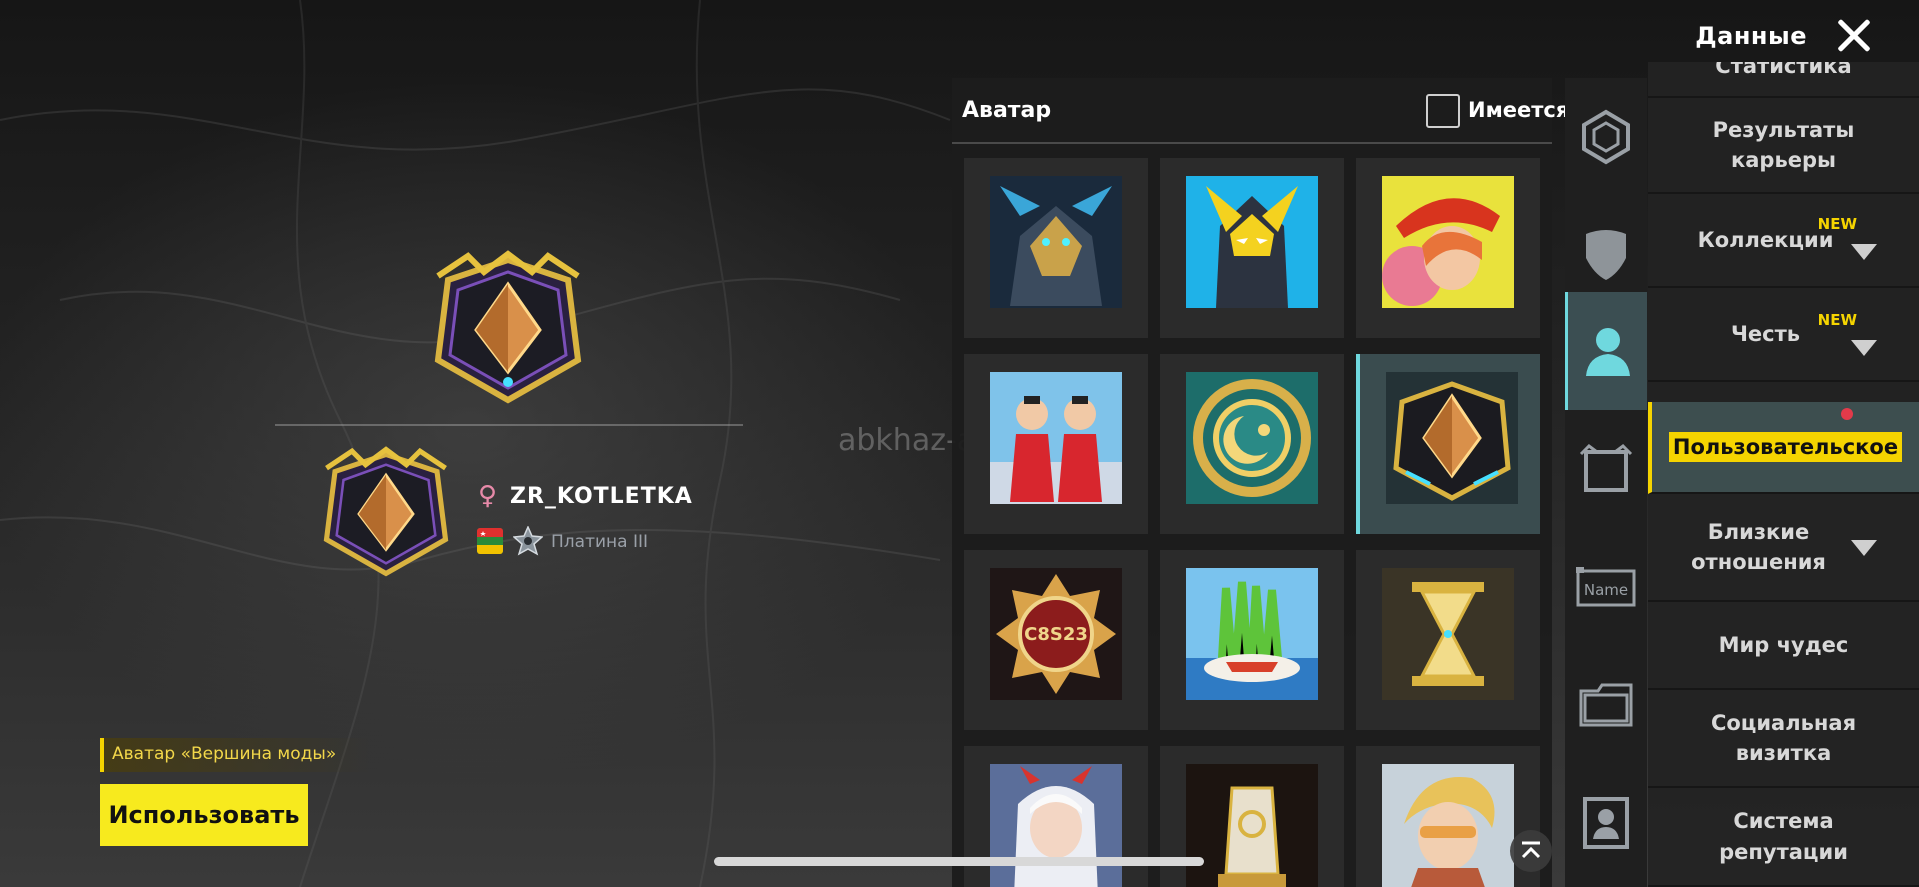 The height and width of the screenshot is (887, 1919). I want to click on rail-square-frame, so click(1606, 469).